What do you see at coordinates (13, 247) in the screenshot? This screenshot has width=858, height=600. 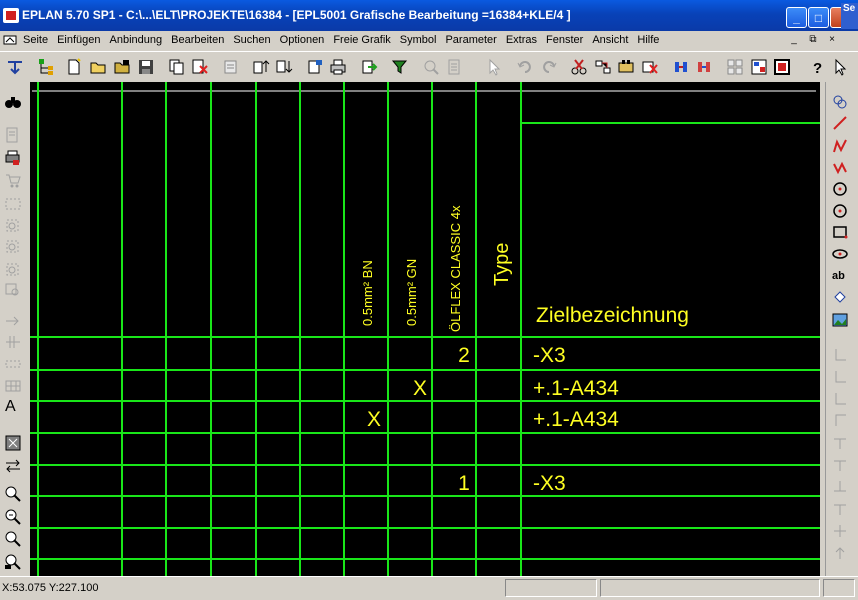 I see `symbol-insert-icon` at bounding box center [13, 247].